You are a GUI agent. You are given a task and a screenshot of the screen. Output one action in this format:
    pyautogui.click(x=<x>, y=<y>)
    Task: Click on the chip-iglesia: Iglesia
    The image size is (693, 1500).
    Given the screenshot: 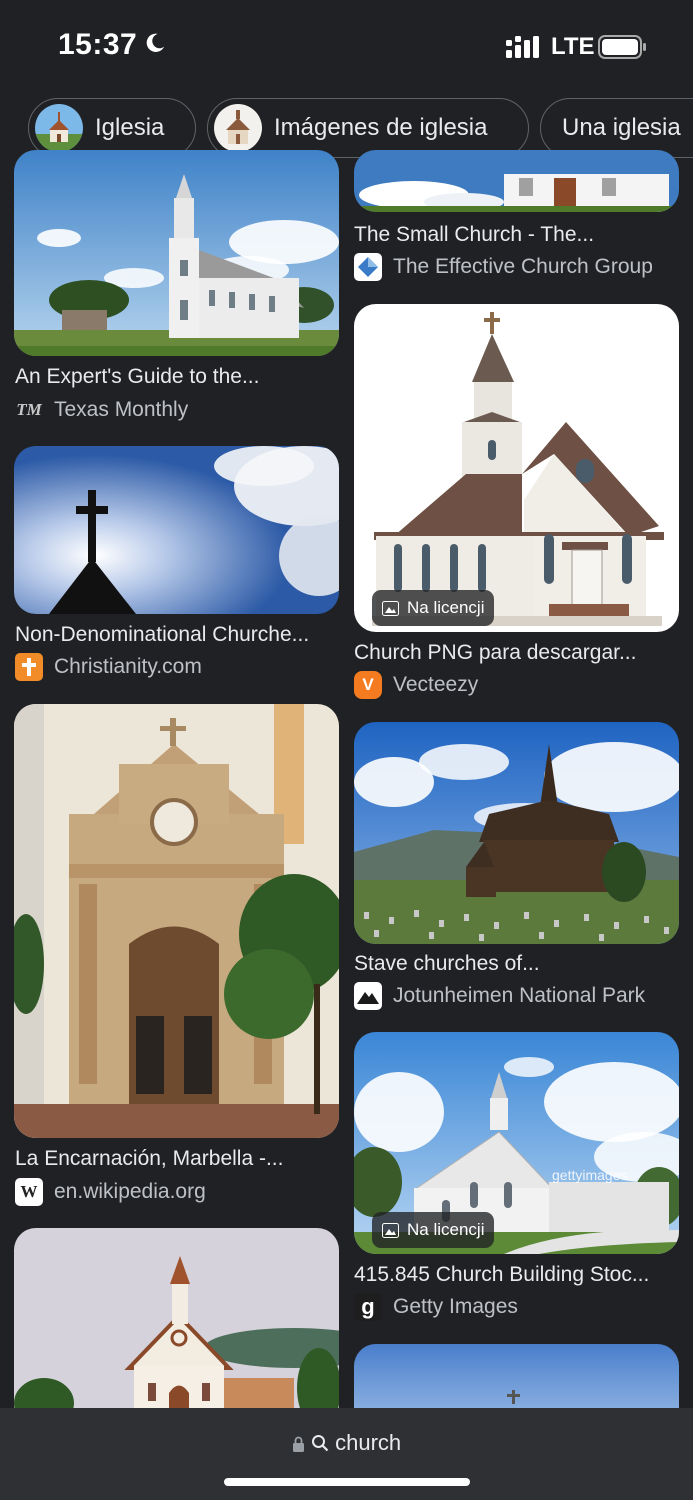 What is the action you would take?
    pyautogui.click(x=112, y=128)
    